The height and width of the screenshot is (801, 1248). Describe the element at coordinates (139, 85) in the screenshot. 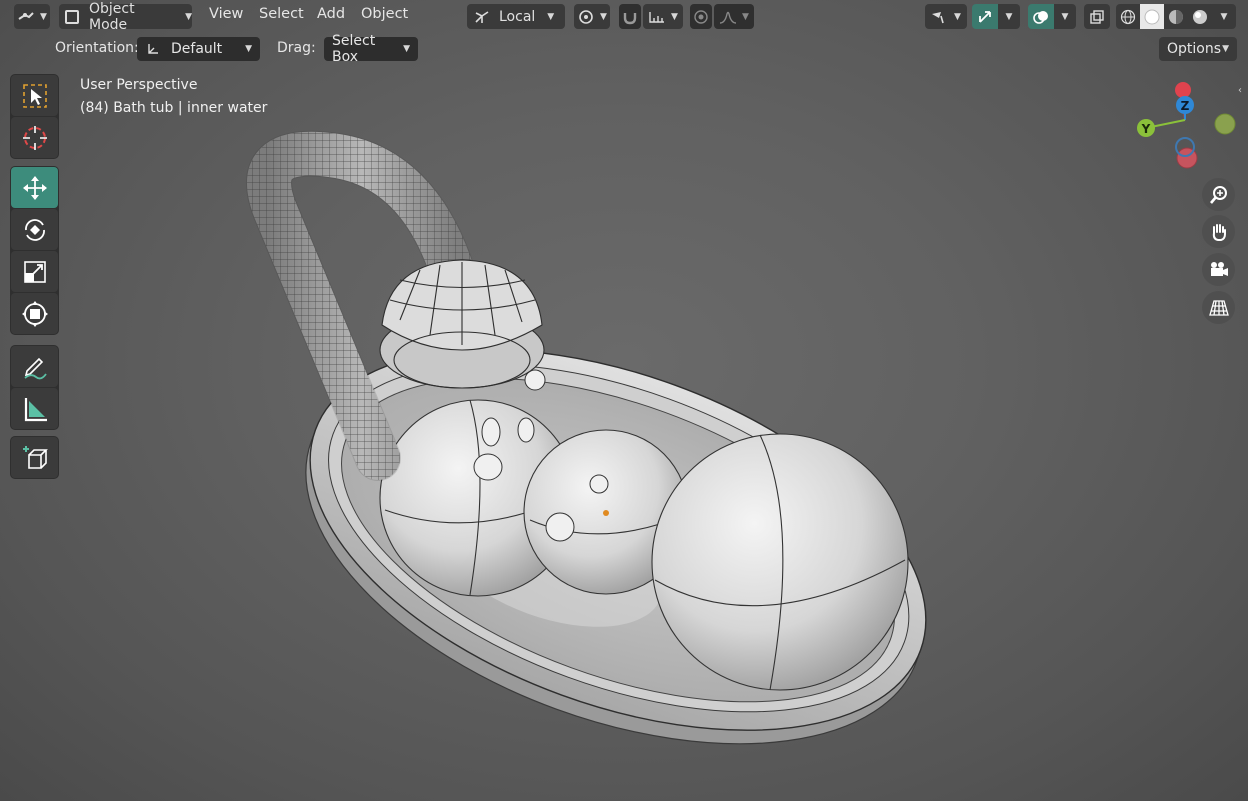

I see `view-name: User Perspective` at that location.